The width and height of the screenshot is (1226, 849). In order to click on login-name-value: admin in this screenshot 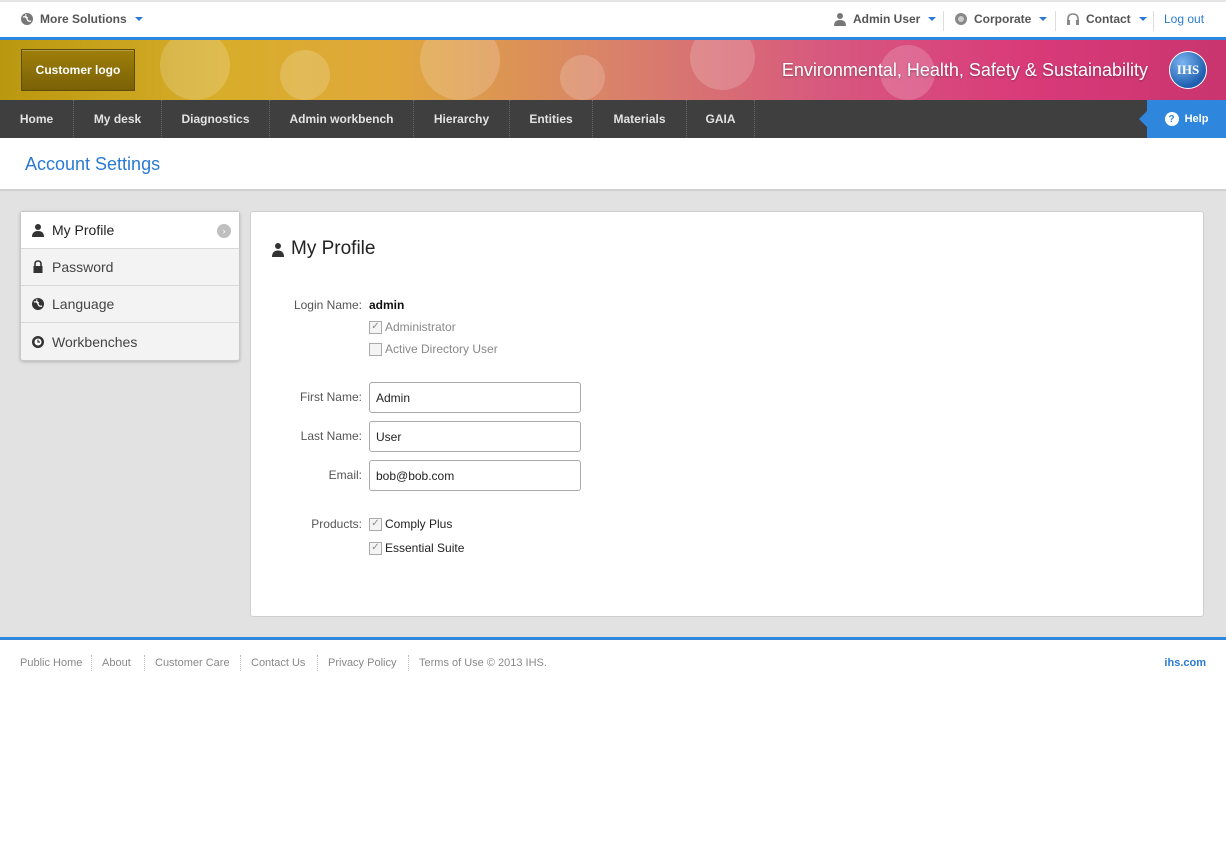, I will do `click(387, 305)`.